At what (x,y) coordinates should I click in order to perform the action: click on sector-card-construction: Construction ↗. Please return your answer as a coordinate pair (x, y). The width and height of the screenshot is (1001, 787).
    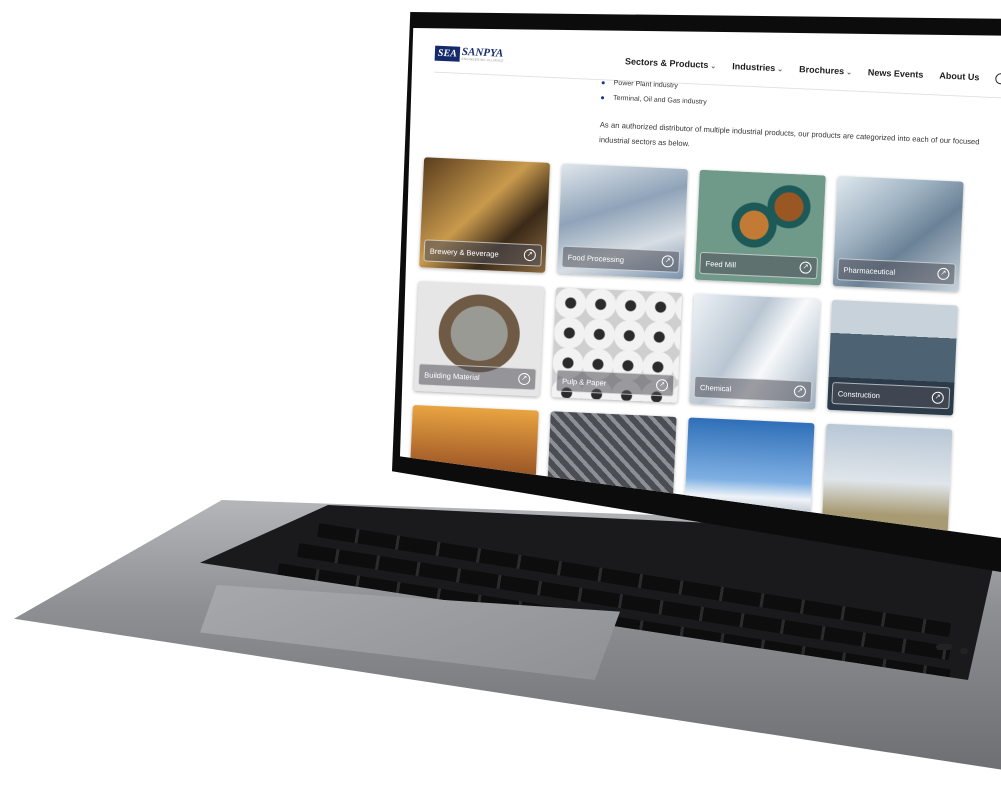
    Looking at the image, I should click on (892, 357).